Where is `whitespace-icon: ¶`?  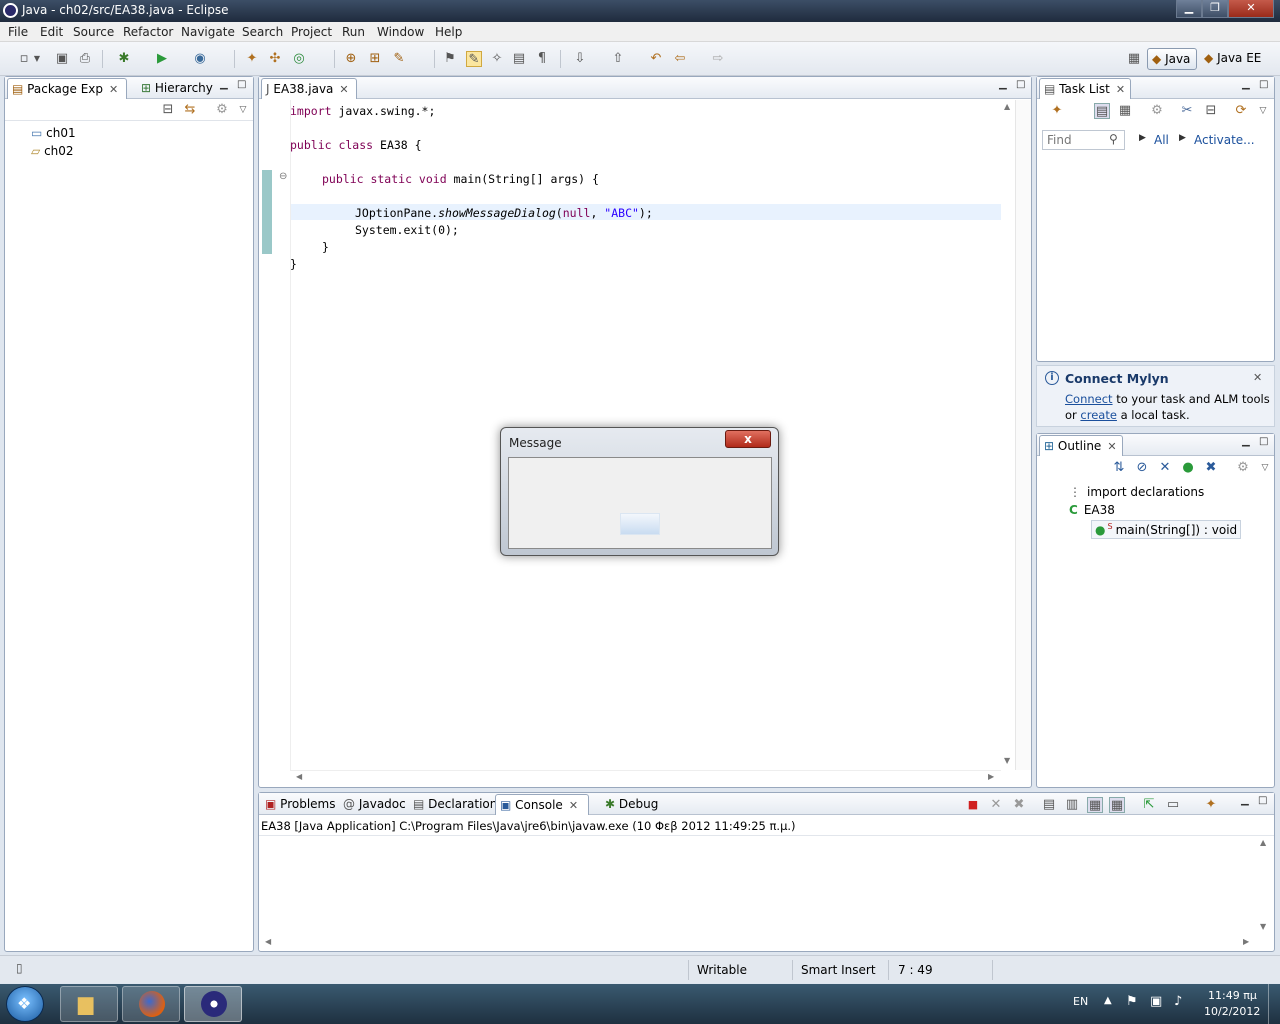
whitespace-icon: ¶ is located at coordinates (542, 59).